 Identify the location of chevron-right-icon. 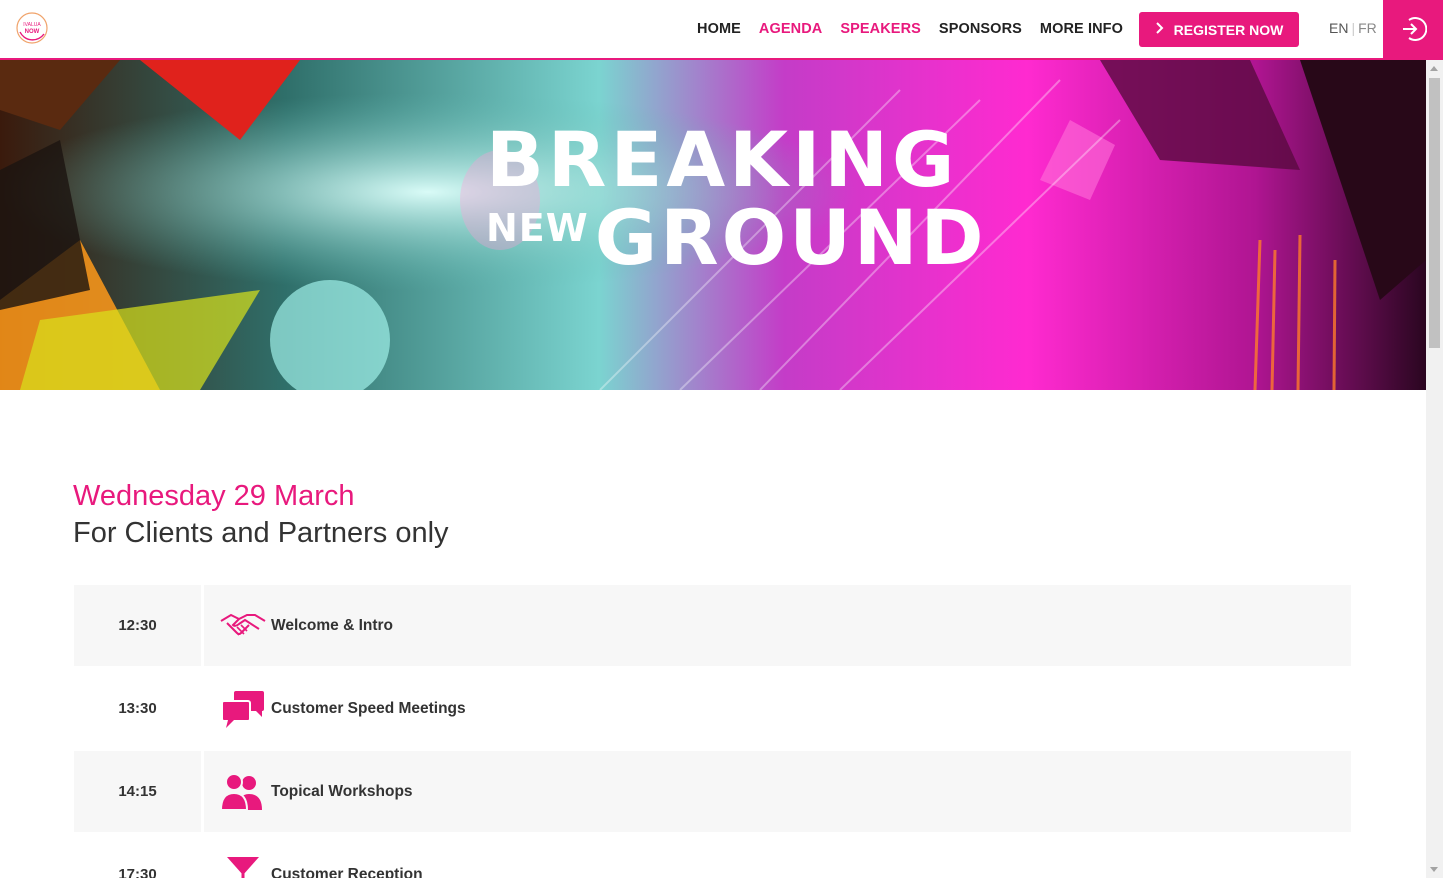
(1159, 29).